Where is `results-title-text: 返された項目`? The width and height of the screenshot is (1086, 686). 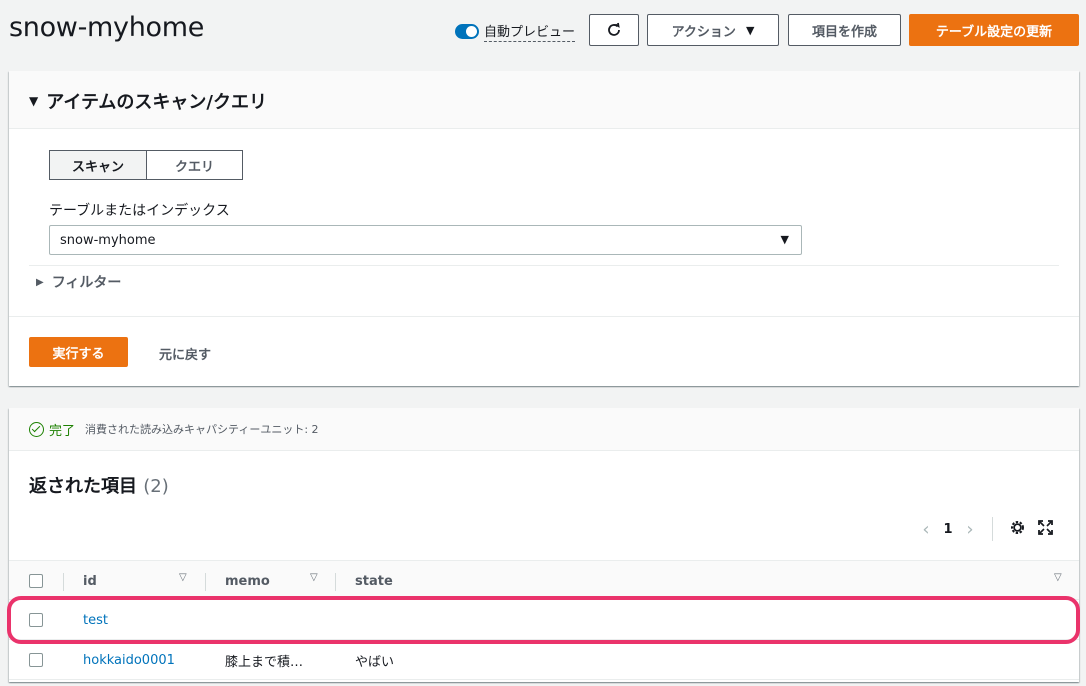 results-title-text: 返された項目 is located at coordinates (83, 486).